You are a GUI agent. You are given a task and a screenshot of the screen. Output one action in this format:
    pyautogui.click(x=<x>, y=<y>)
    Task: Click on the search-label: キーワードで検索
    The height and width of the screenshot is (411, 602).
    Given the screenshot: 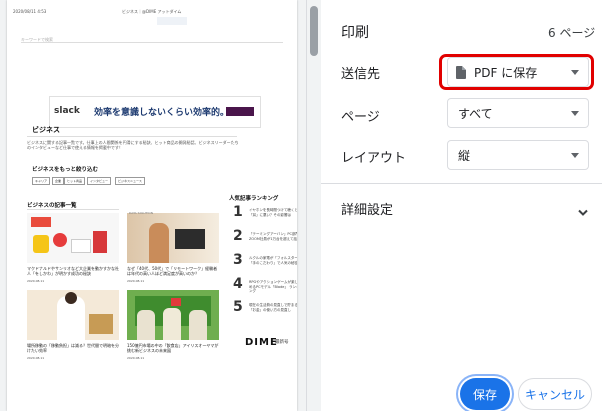 What is the action you would take?
    pyautogui.click(x=37, y=39)
    